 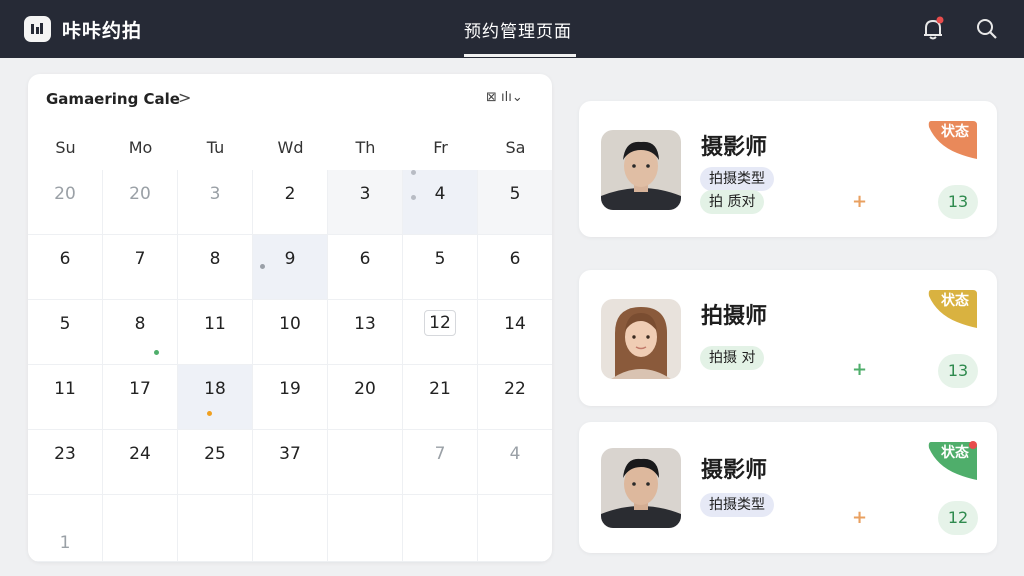 What do you see at coordinates (140, 389) in the screenshot?
I see `day-number: 17` at bounding box center [140, 389].